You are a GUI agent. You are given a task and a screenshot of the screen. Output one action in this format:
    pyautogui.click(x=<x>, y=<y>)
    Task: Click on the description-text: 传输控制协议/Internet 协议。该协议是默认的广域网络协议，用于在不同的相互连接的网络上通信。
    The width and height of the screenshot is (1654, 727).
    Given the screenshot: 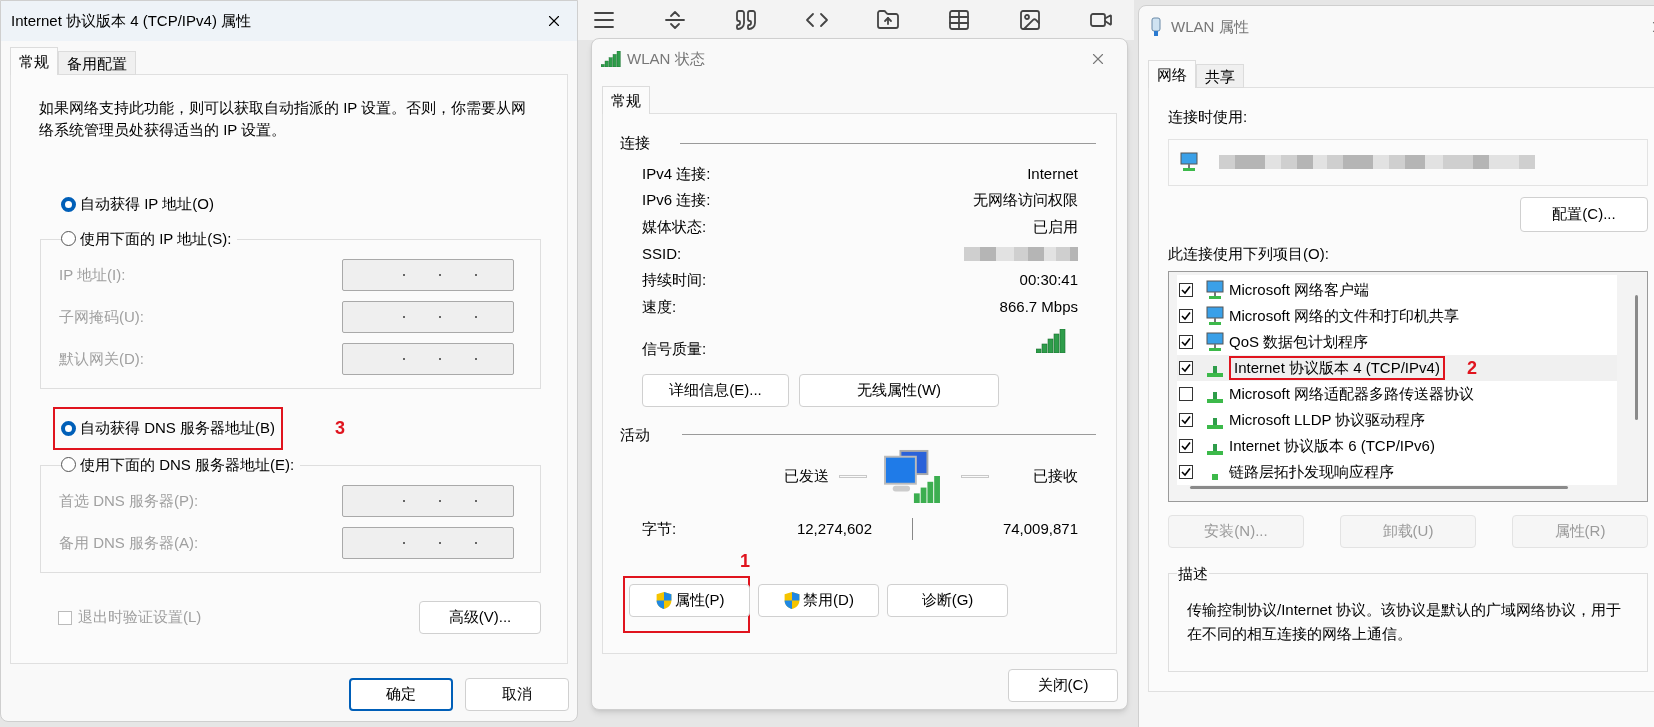 What is the action you would take?
    pyautogui.click(x=1405, y=621)
    